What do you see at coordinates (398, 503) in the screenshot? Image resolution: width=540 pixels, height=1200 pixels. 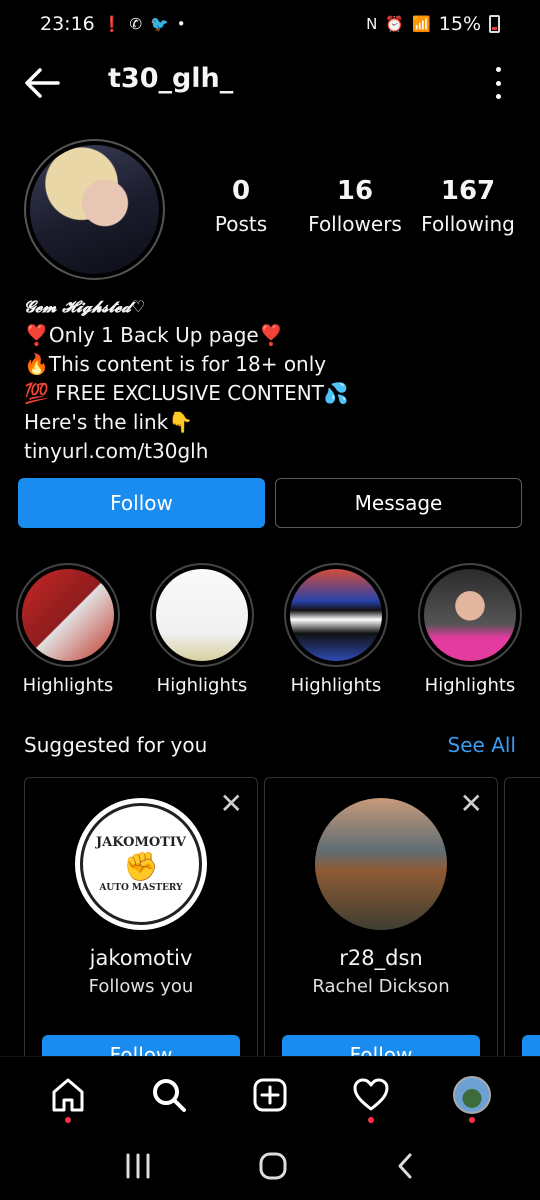 I see `message-button: Message` at bounding box center [398, 503].